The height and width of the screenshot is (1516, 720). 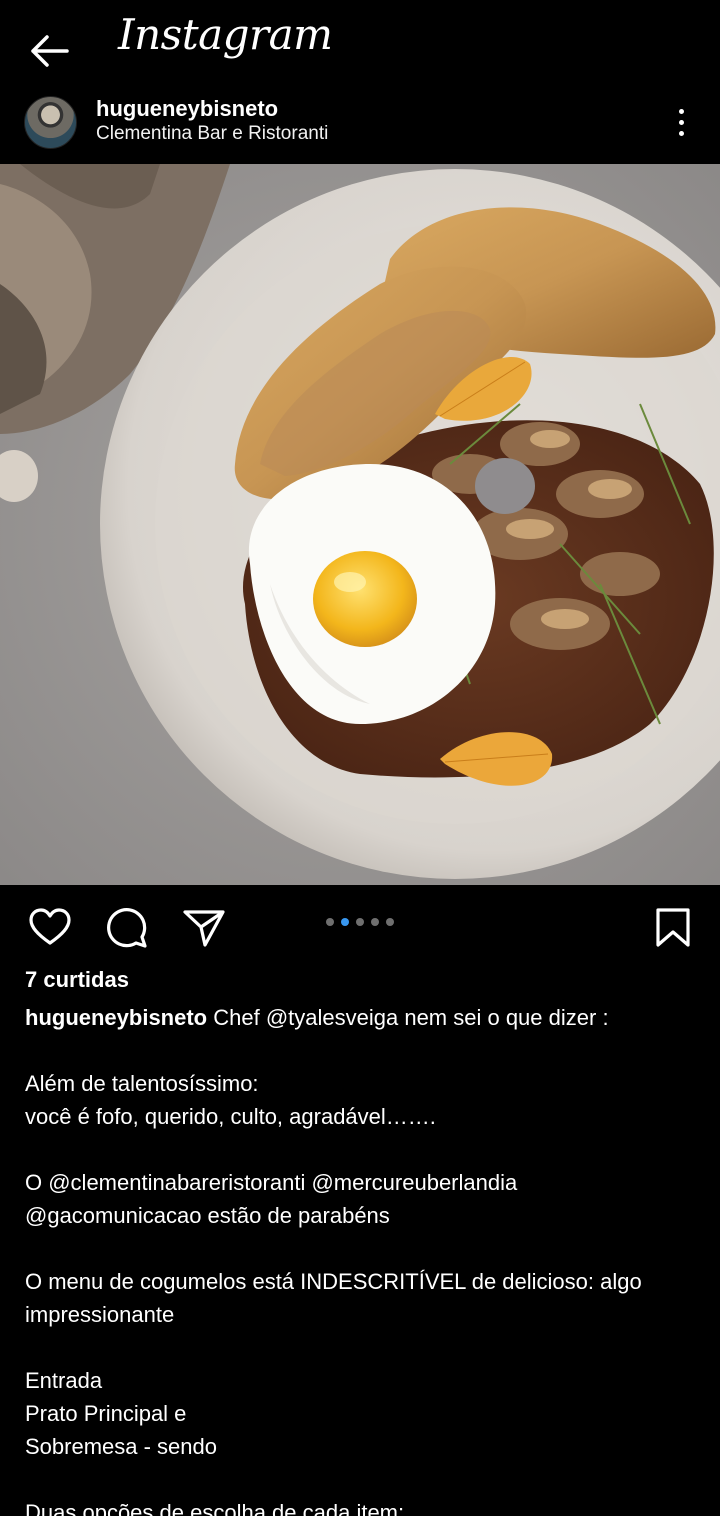 What do you see at coordinates (204, 928) in the screenshot?
I see `send-icon` at bounding box center [204, 928].